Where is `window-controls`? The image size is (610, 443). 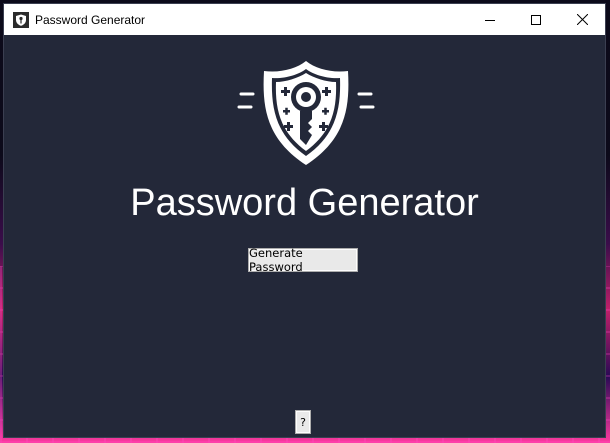
window-controls is located at coordinates (536, 19).